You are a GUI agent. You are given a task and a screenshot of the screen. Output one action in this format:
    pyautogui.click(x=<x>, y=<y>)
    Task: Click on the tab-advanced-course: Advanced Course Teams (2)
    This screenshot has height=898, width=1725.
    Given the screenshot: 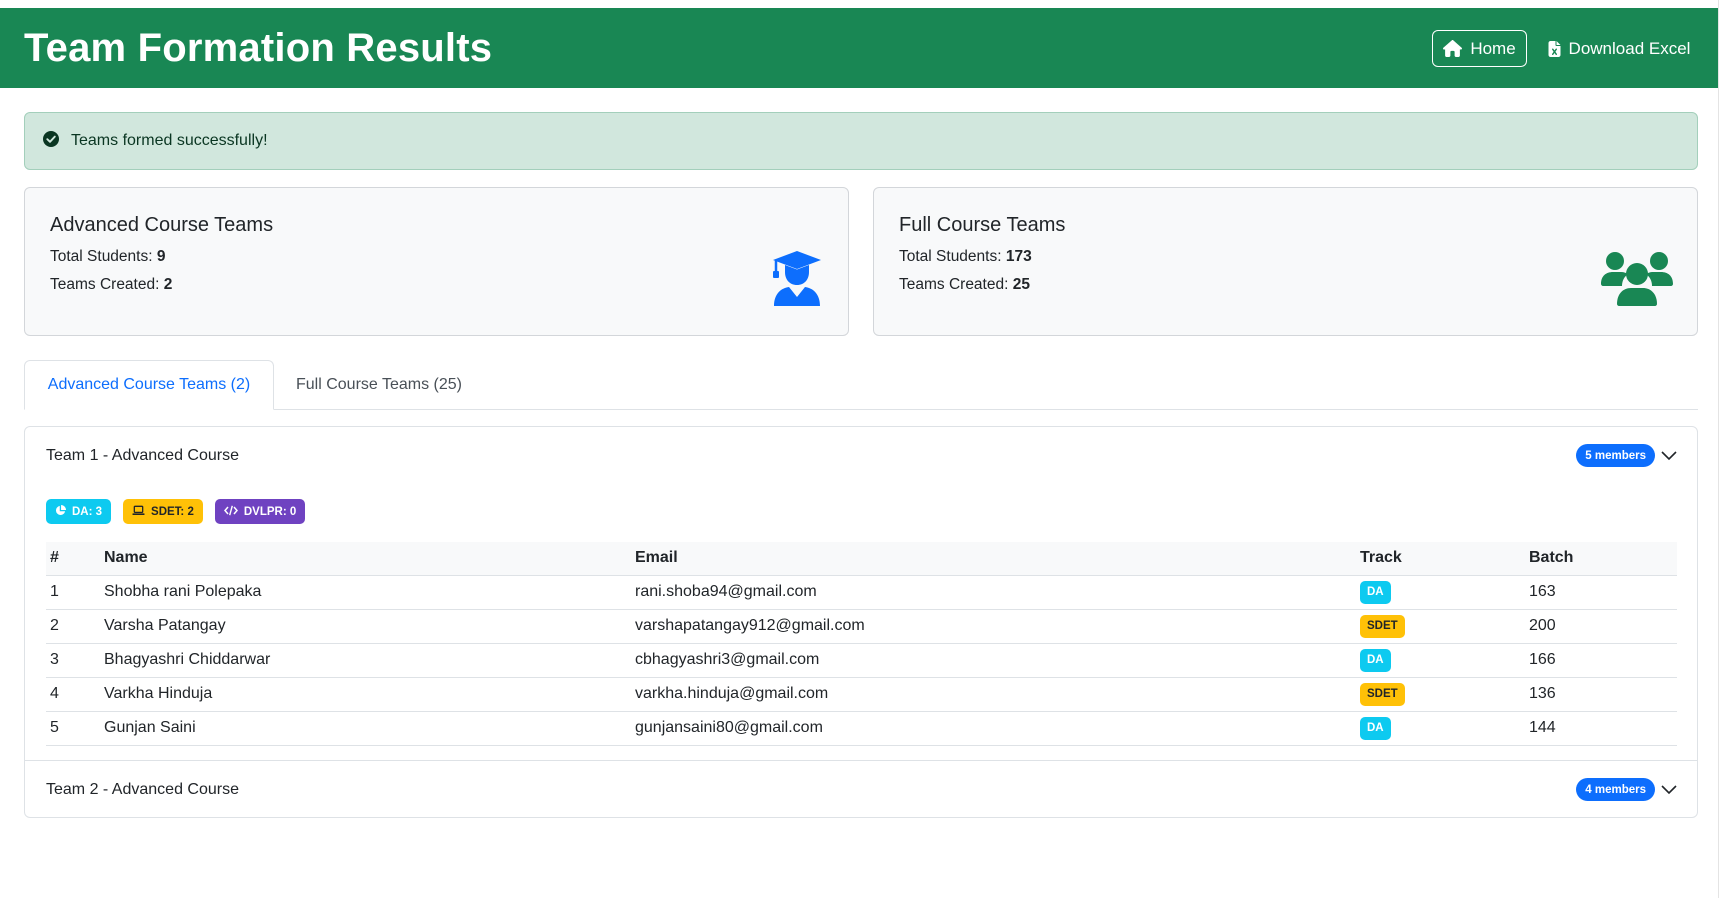 What is the action you would take?
    pyautogui.click(x=149, y=385)
    